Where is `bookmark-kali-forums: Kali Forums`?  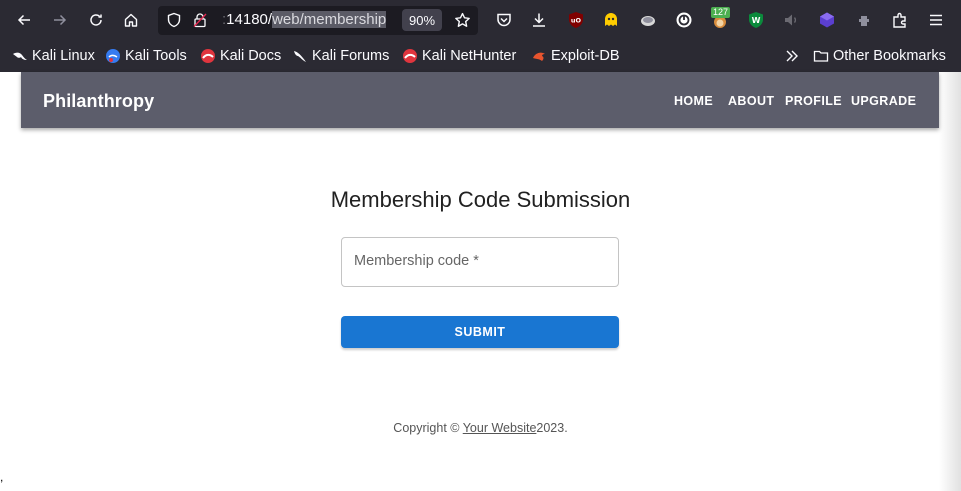
bookmark-kali-forums: Kali Forums is located at coordinates (340, 56).